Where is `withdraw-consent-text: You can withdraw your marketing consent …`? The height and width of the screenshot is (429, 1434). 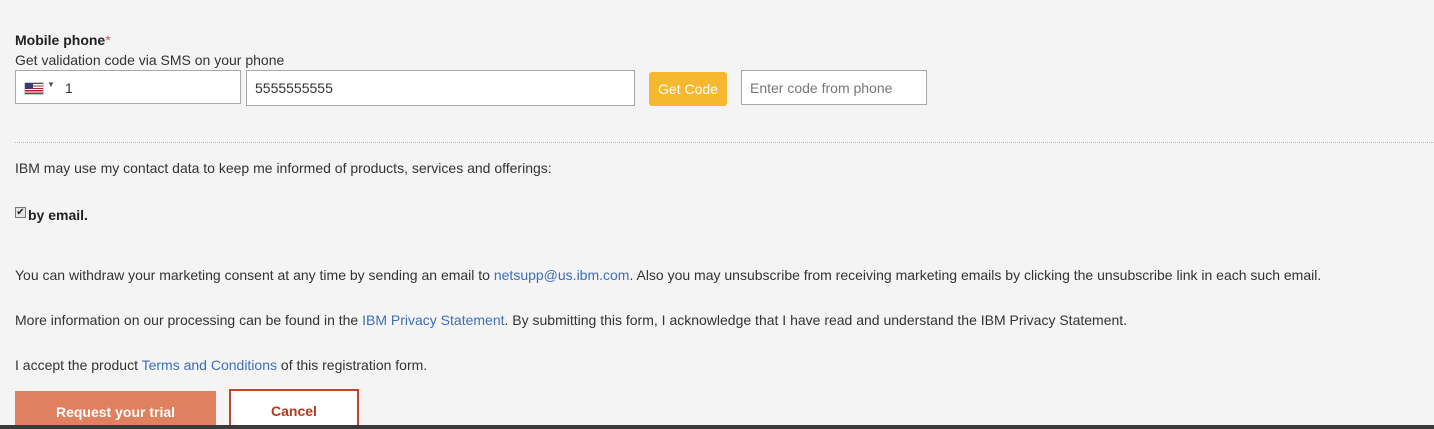
withdraw-consent-text: You can withdraw your marketing consent … is located at coordinates (668, 275).